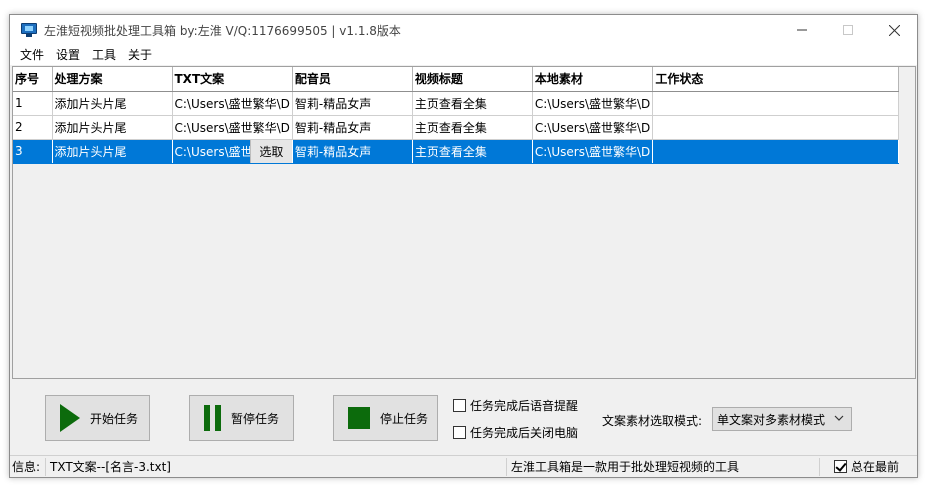  Describe the element at coordinates (33, 103) in the screenshot. I see `cell-index: 1` at that location.